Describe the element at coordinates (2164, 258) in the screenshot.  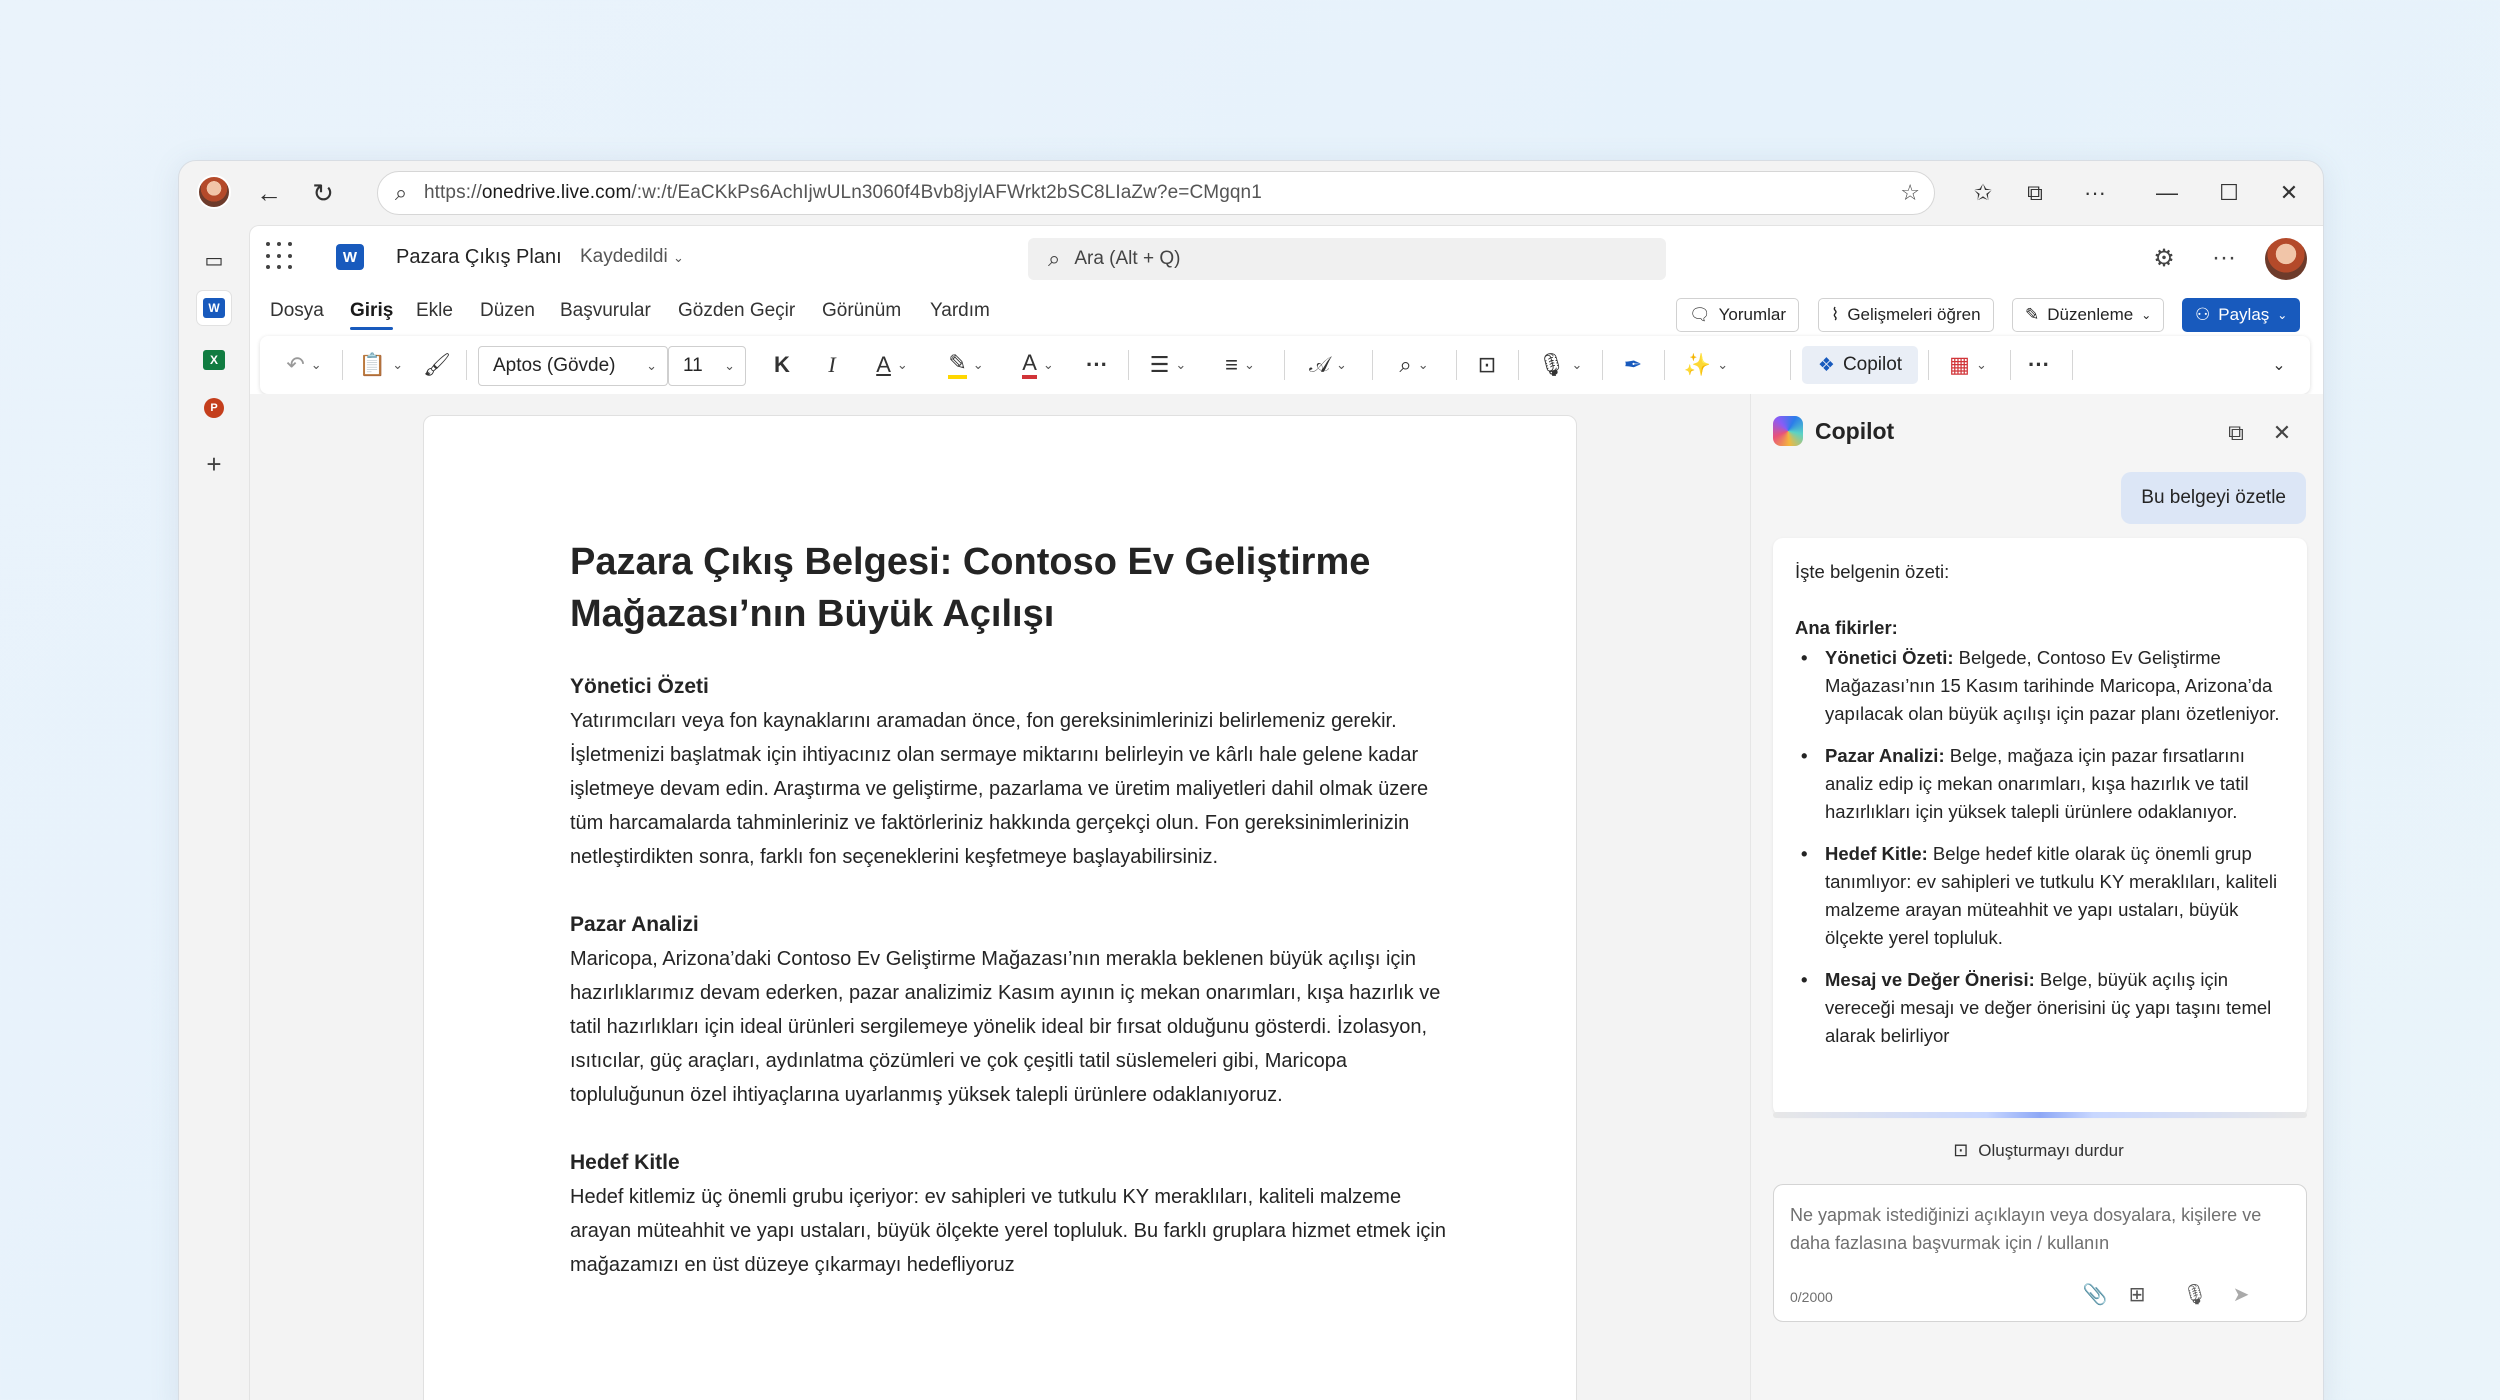
I see `settings-gear-icon: ⚙` at that location.